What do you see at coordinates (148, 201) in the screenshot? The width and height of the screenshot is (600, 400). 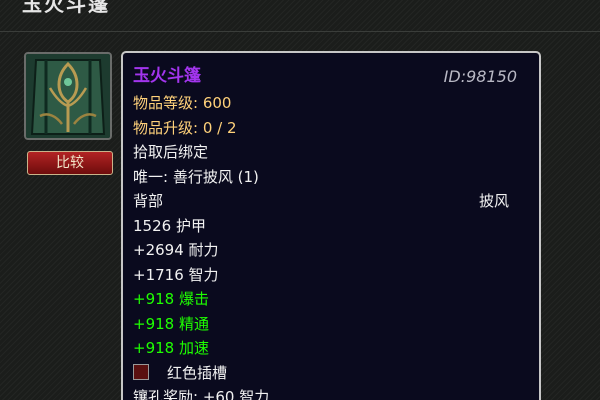 I see `equip-slot: 背部` at bounding box center [148, 201].